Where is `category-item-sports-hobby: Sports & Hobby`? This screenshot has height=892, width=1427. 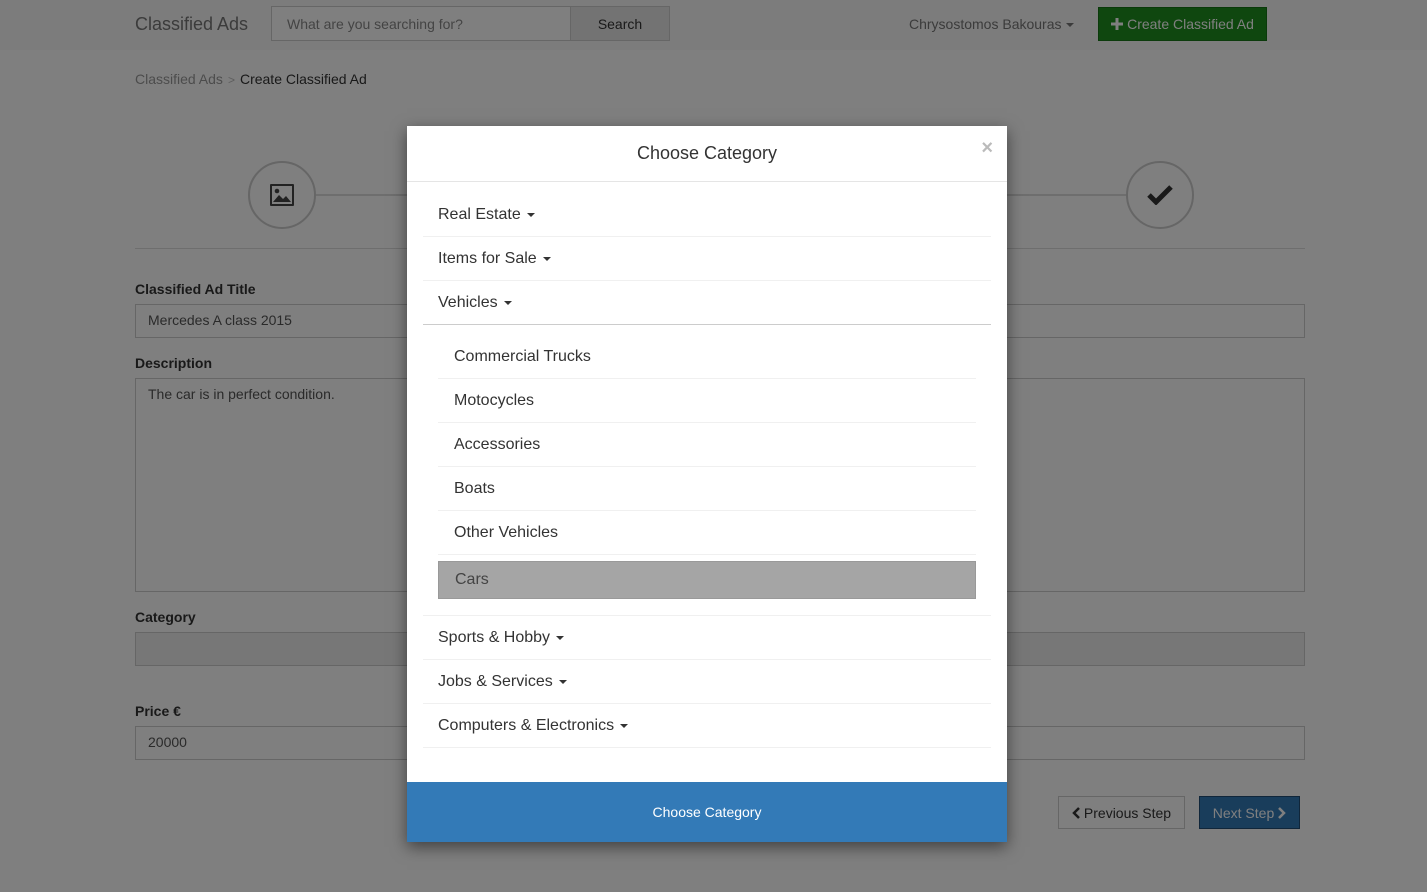 category-item-sports-hobby: Sports & Hobby is located at coordinates (707, 638).